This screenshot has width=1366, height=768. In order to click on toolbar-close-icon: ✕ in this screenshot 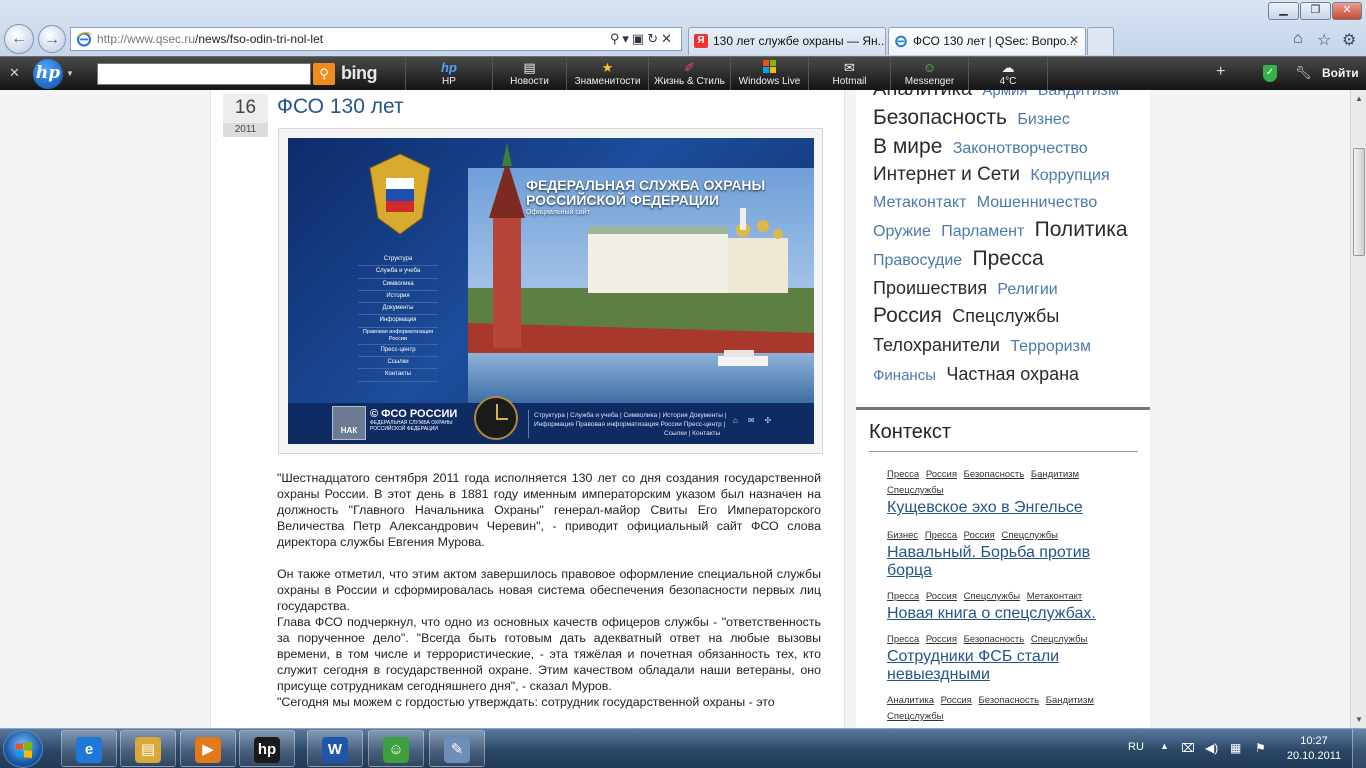, I will do `click(14, 73)`.